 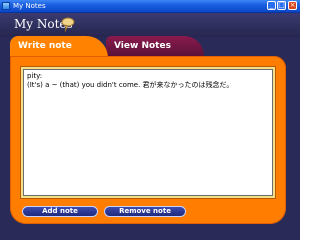 I want to click on remove-note-button: Remove note, so click(x=145, y=211).